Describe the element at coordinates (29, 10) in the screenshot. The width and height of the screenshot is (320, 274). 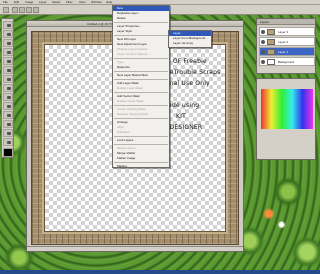
I see `subtract-selection-icon` at that location.